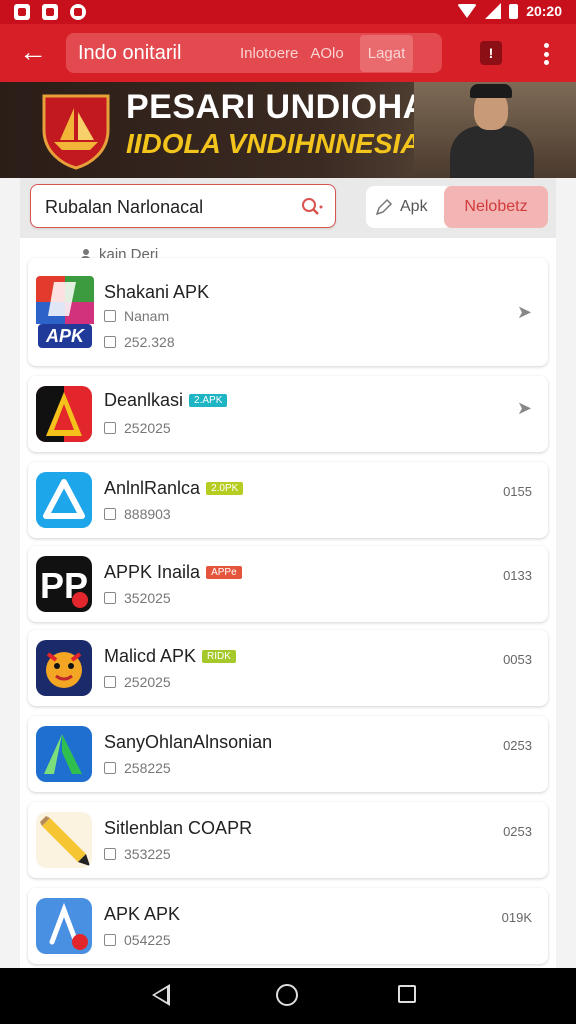  What do you see at coordinates (288, 926) in the screenshot?
I see `list-item: APK APK 054225 019K` at bounding box center [288, 926].